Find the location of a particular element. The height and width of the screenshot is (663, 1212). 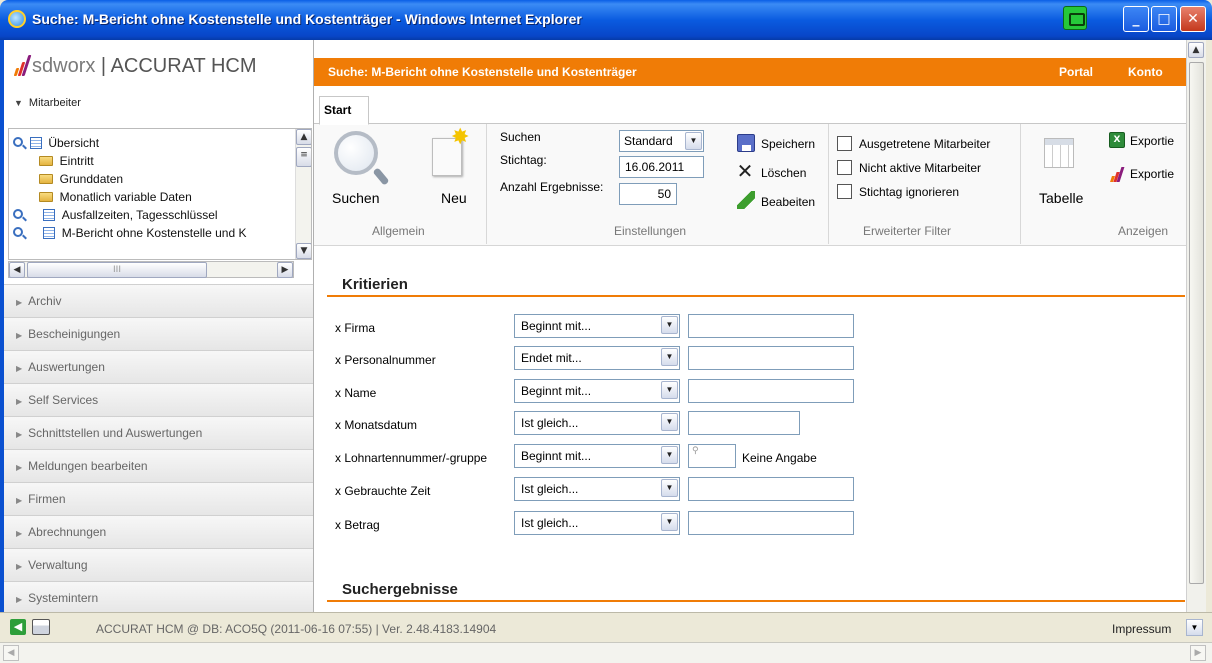

checkbox-ausgetretene is located at coordinates (844, 143).